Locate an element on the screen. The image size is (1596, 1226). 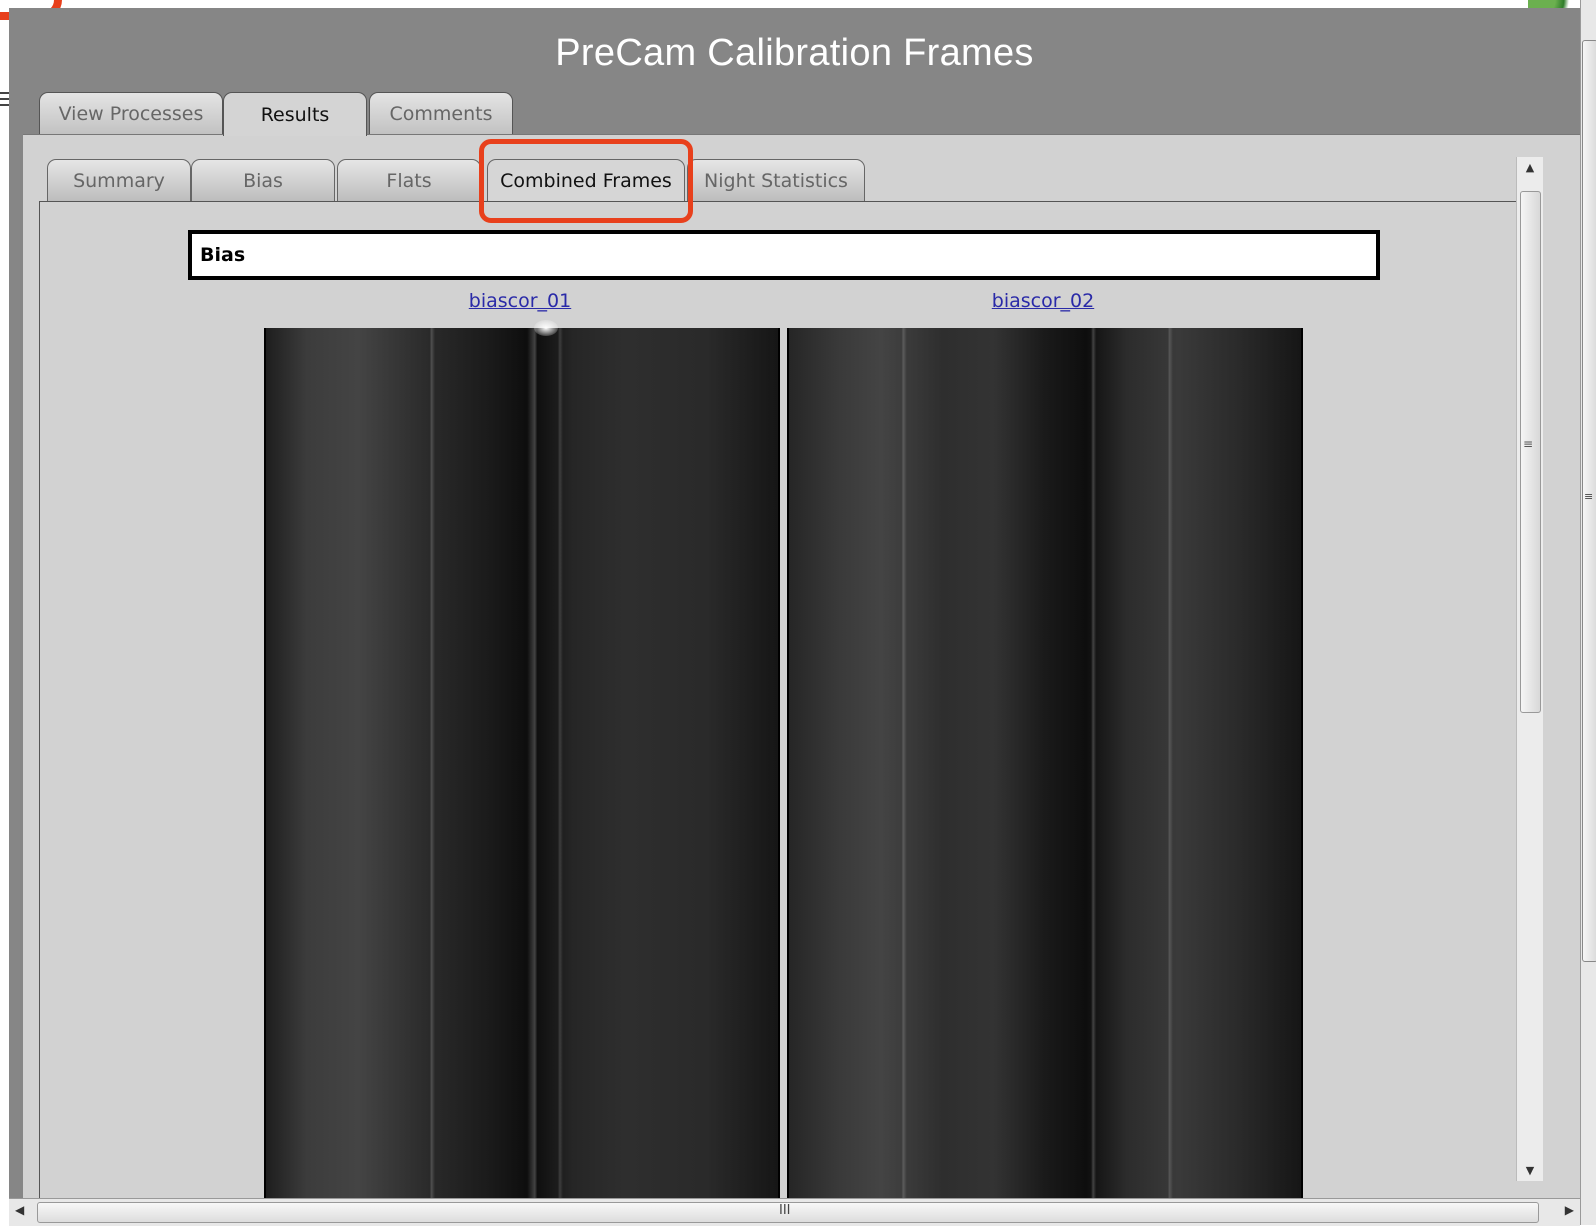
sub-tab-summary: Summary is located at coordinates (119, 180).